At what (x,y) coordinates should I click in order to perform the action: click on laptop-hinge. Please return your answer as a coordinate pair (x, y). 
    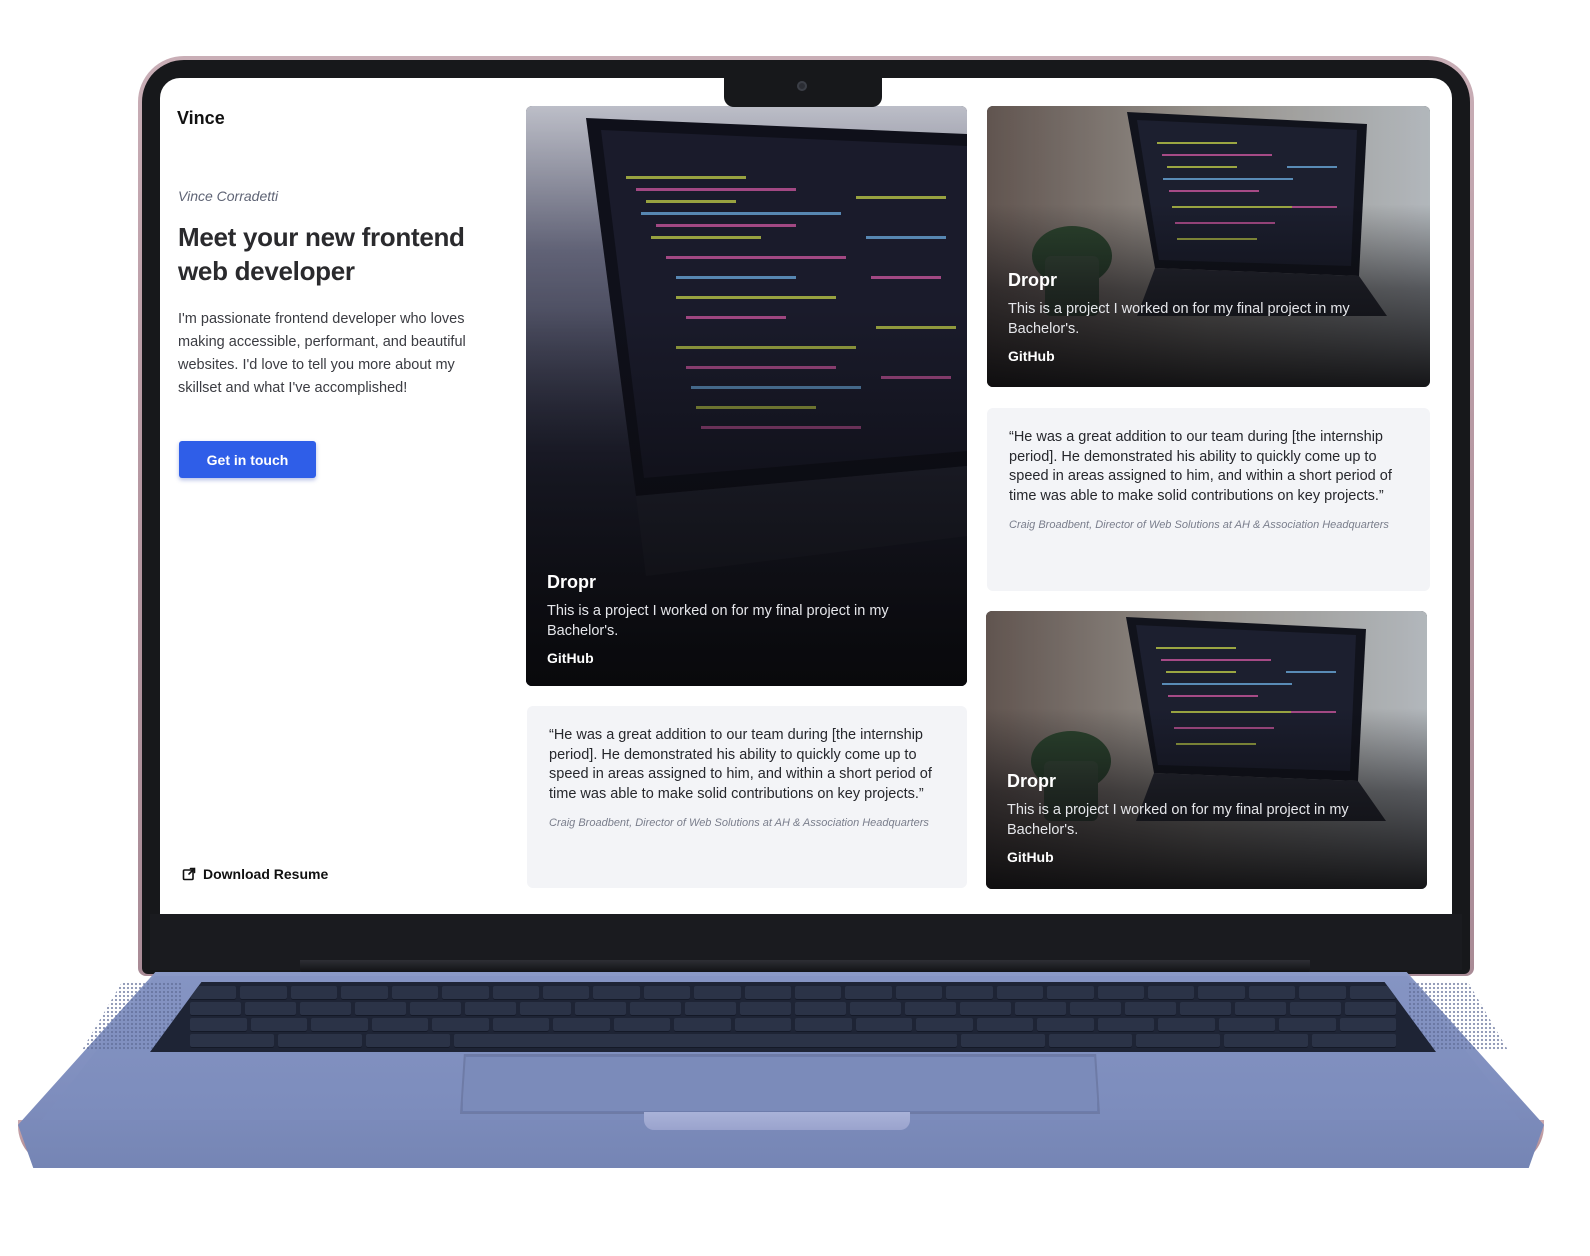
    Looking at the image, I should click on (805, 967).